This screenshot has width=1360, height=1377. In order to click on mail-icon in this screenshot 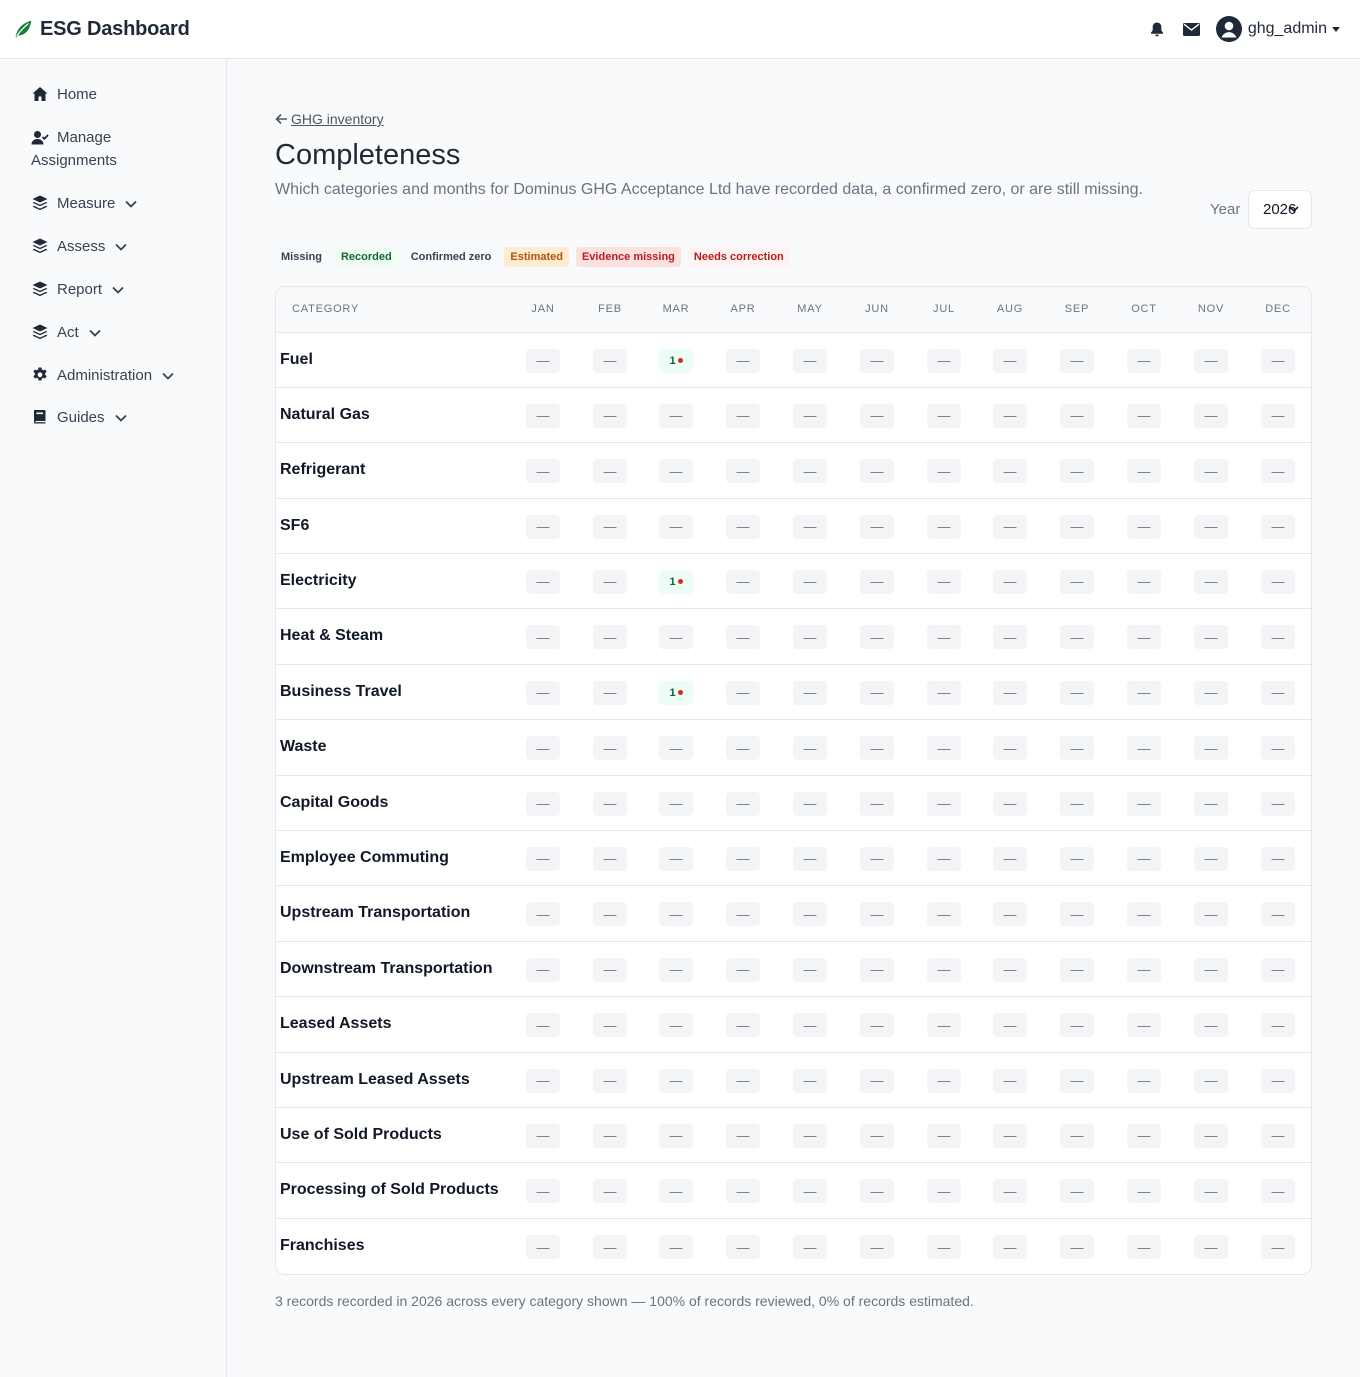, I will do `click(1192, 29)`.